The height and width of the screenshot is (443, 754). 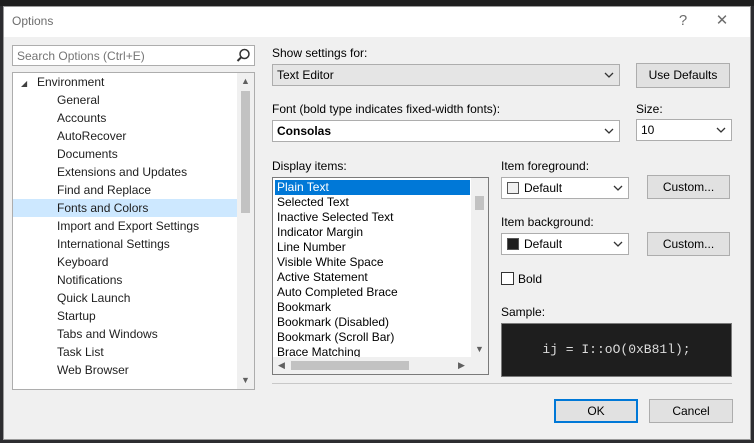 What do you see at coordinates (372, 322) in the screenshot?
I see `display-item: Bookmark (Disabled)` at bounding box center [372, 322].